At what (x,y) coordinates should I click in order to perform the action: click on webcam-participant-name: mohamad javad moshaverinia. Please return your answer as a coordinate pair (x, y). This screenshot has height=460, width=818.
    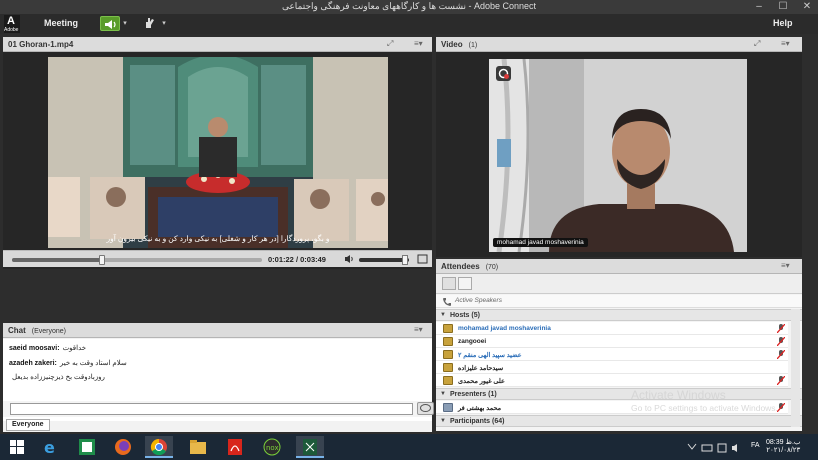
    Looking at the image, I should click on (540, 242).